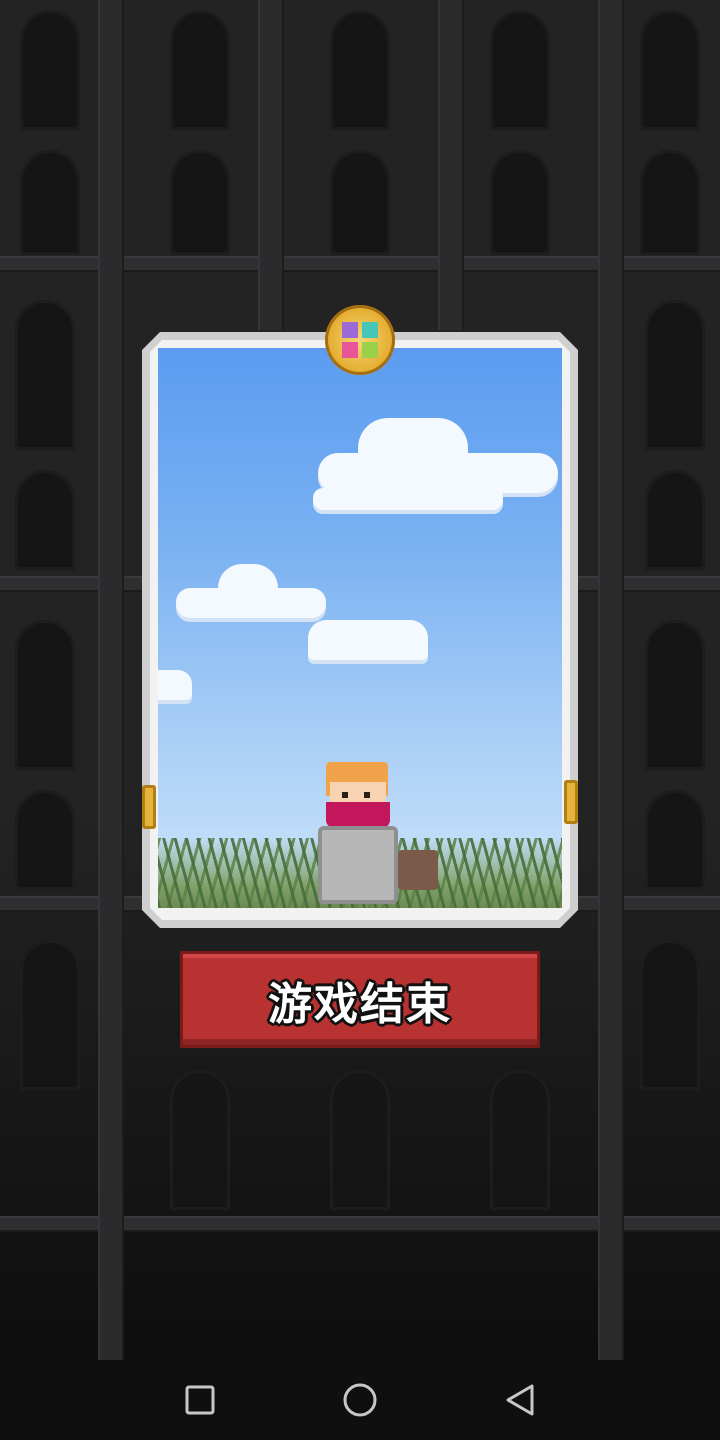  I want to click on home-button, so click(360, 1400).